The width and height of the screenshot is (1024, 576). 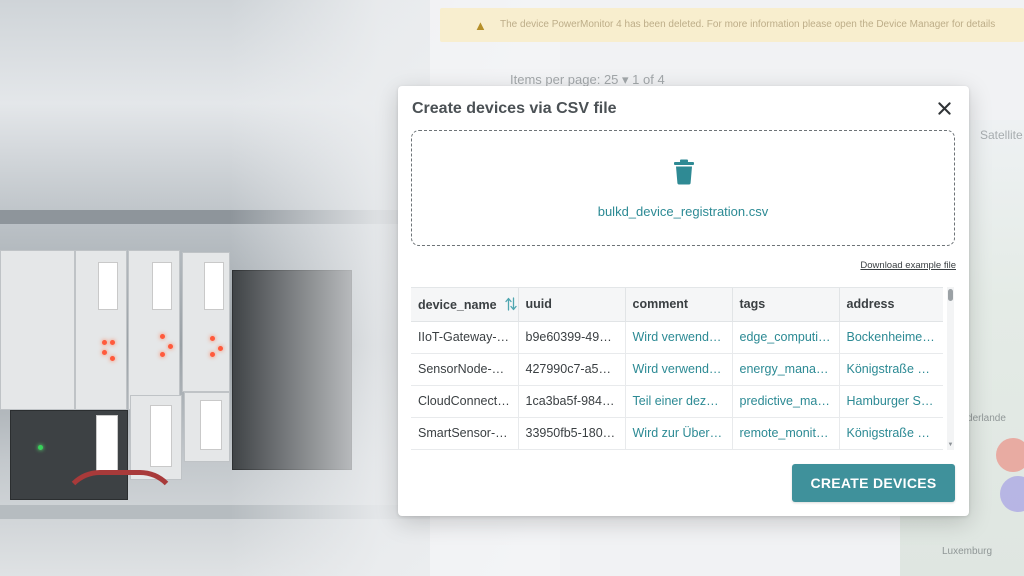 What do you see at coordinates (950, 295) in the screenshot?
I see `scrollbar-thumb` at bounding box center [950, 295].